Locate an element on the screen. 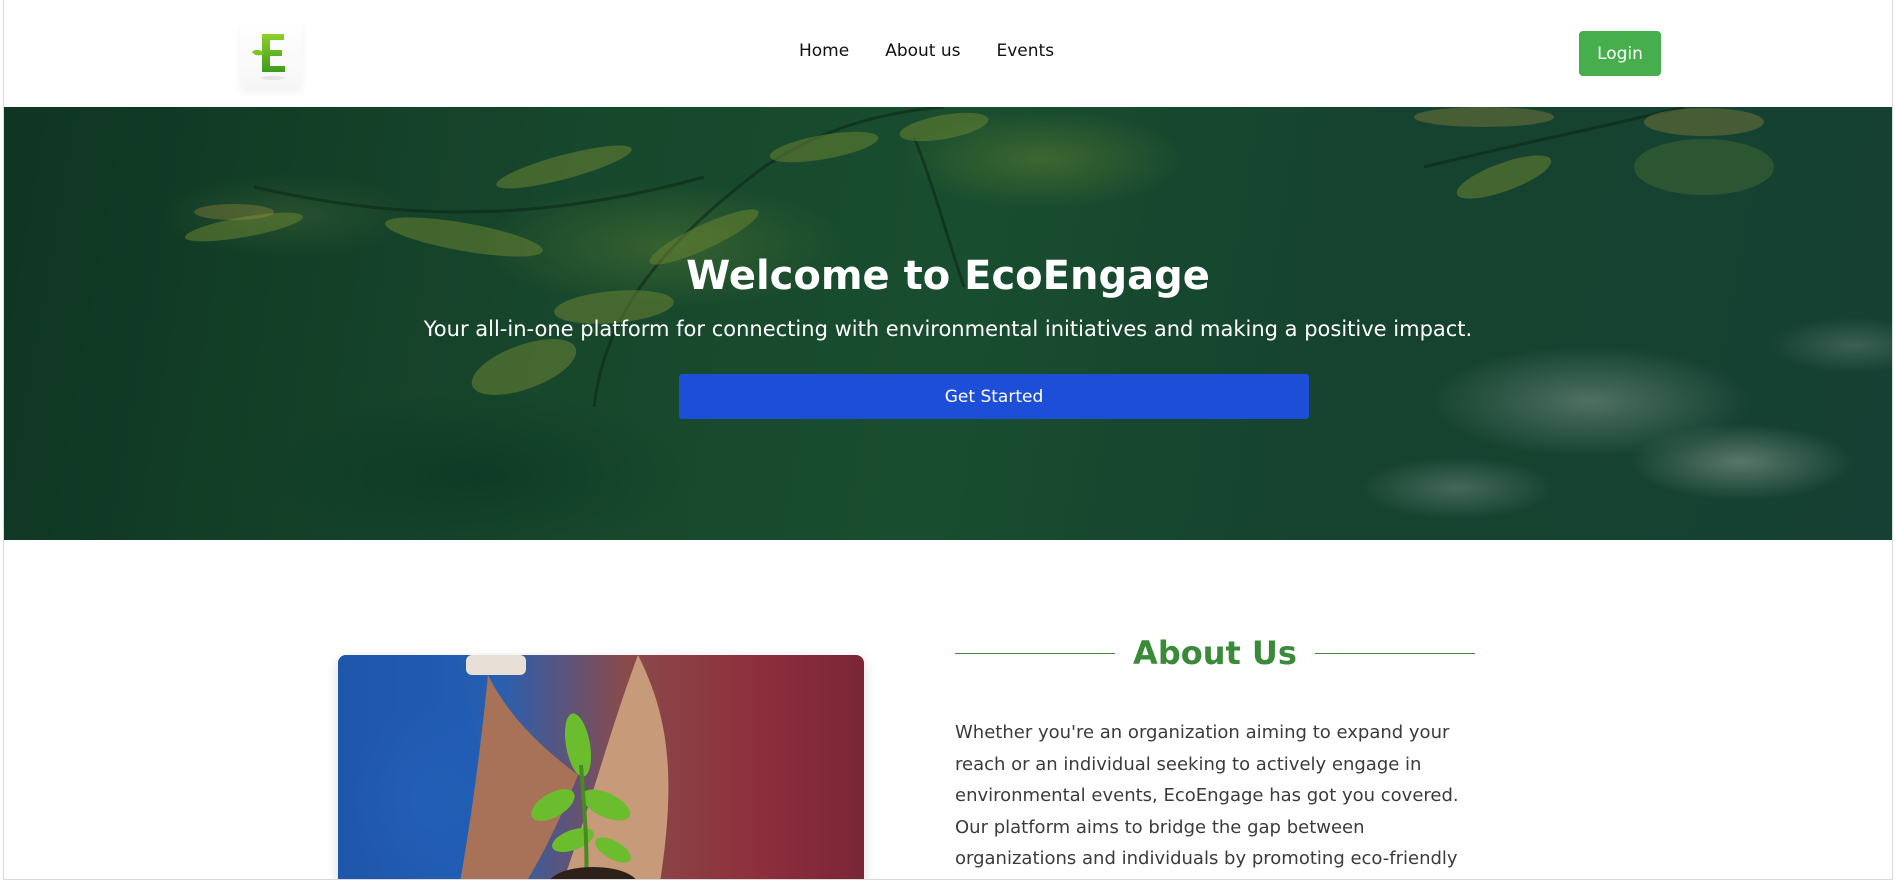 Image resolution: width=1896 pixels, height=881 pixels. about-heading-row: About Us is located at coordinates (1215, 653).